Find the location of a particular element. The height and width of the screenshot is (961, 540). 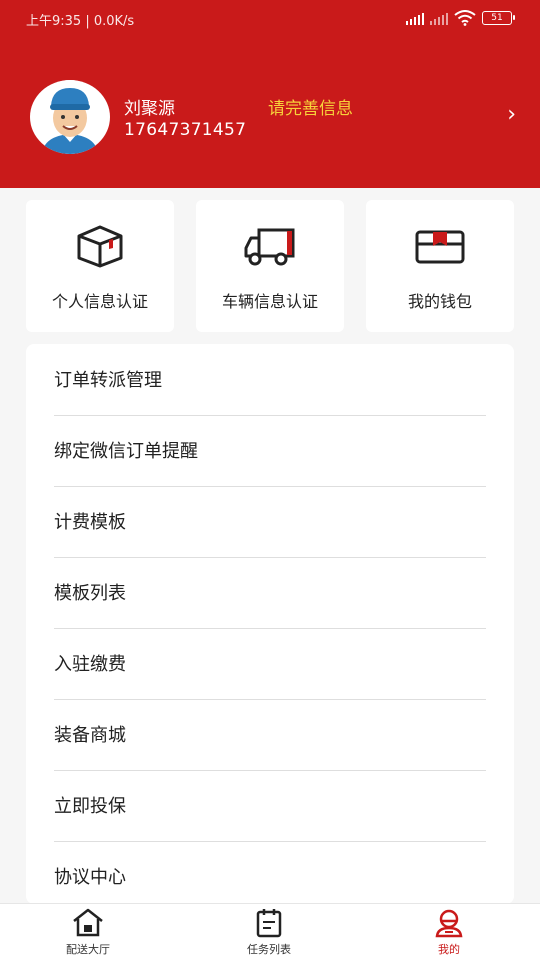

menu-item-template-list: 模板列表 is located at coordinates (270, 593).